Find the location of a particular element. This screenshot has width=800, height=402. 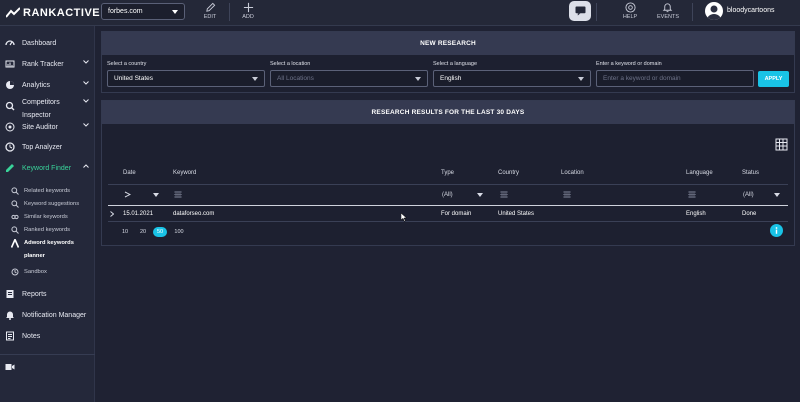

column-header-date: Date is located at coordinates (129, 173).